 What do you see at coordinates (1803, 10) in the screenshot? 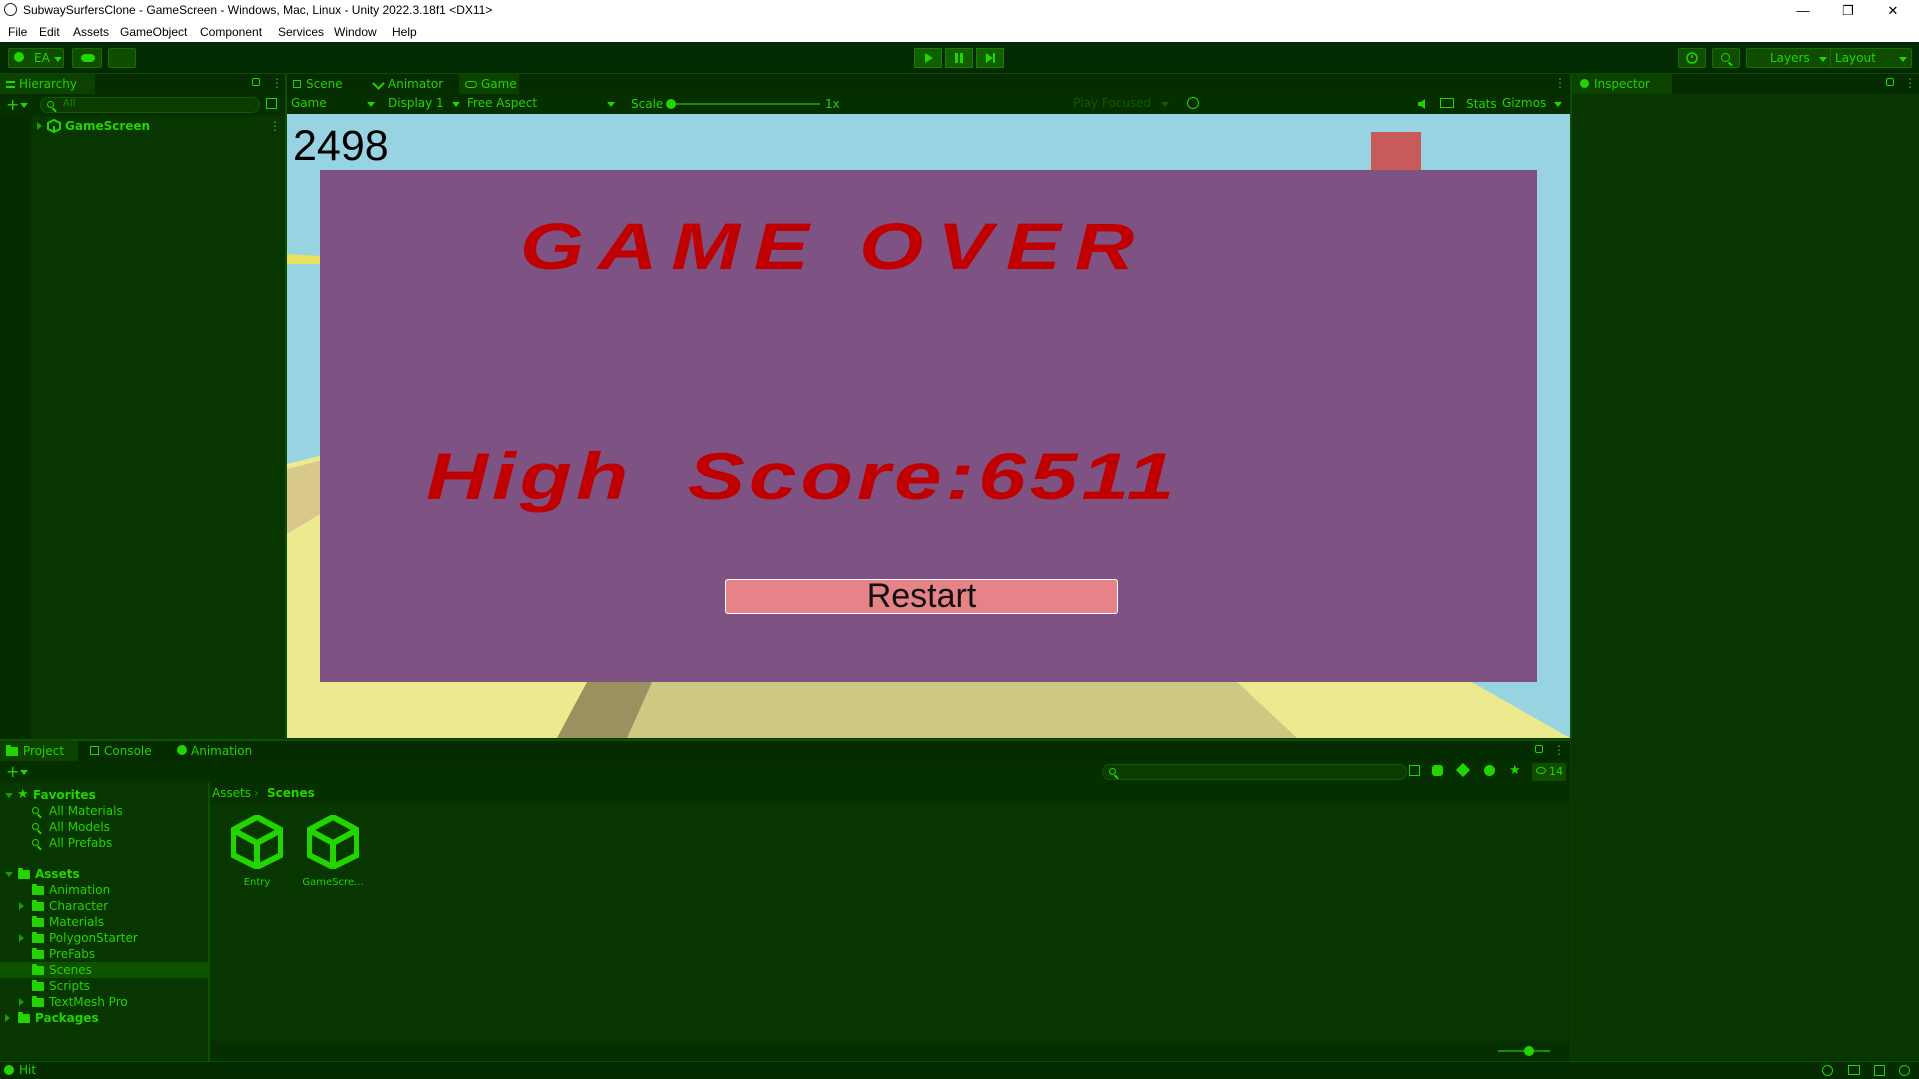
I see `minimize-icon: —` at bounding box center [1803, 10].